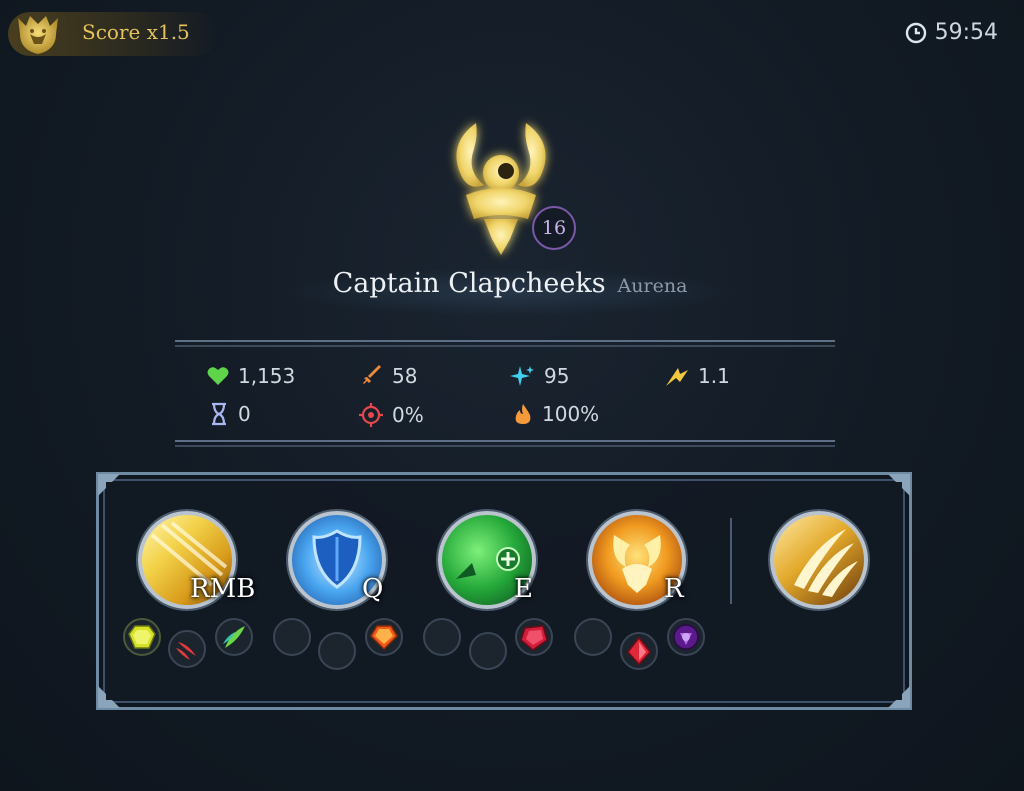  Describe the element at coordinates (408, 415) in the screenshot. I see `stat-crit-chance-value: 0%` at that location.